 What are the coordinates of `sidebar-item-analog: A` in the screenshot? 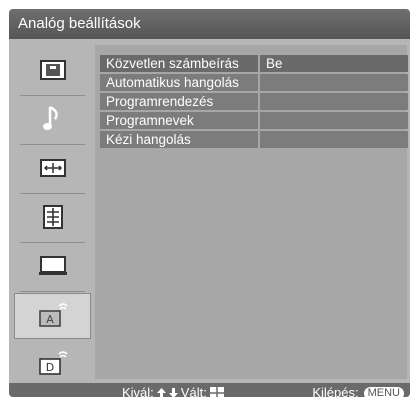 It's located at (52, 316).